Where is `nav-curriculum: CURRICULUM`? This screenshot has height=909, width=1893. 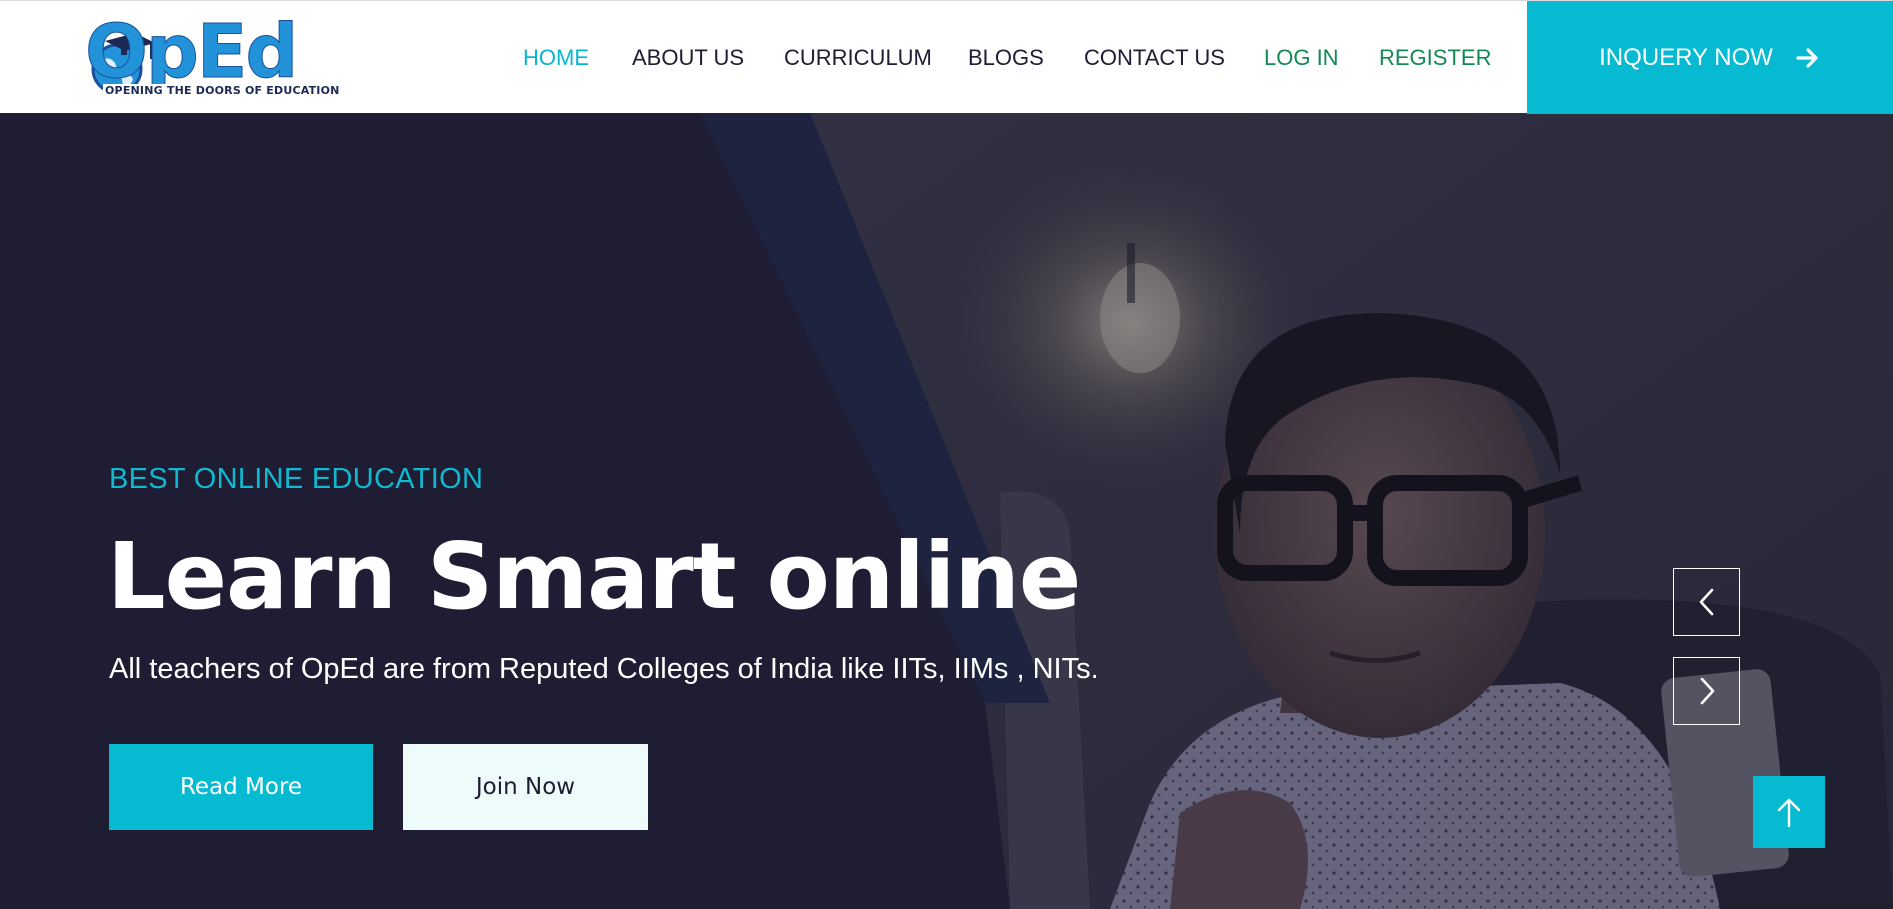
nav-curriculum: CURRICULUM is located at coordinates (858, 58).